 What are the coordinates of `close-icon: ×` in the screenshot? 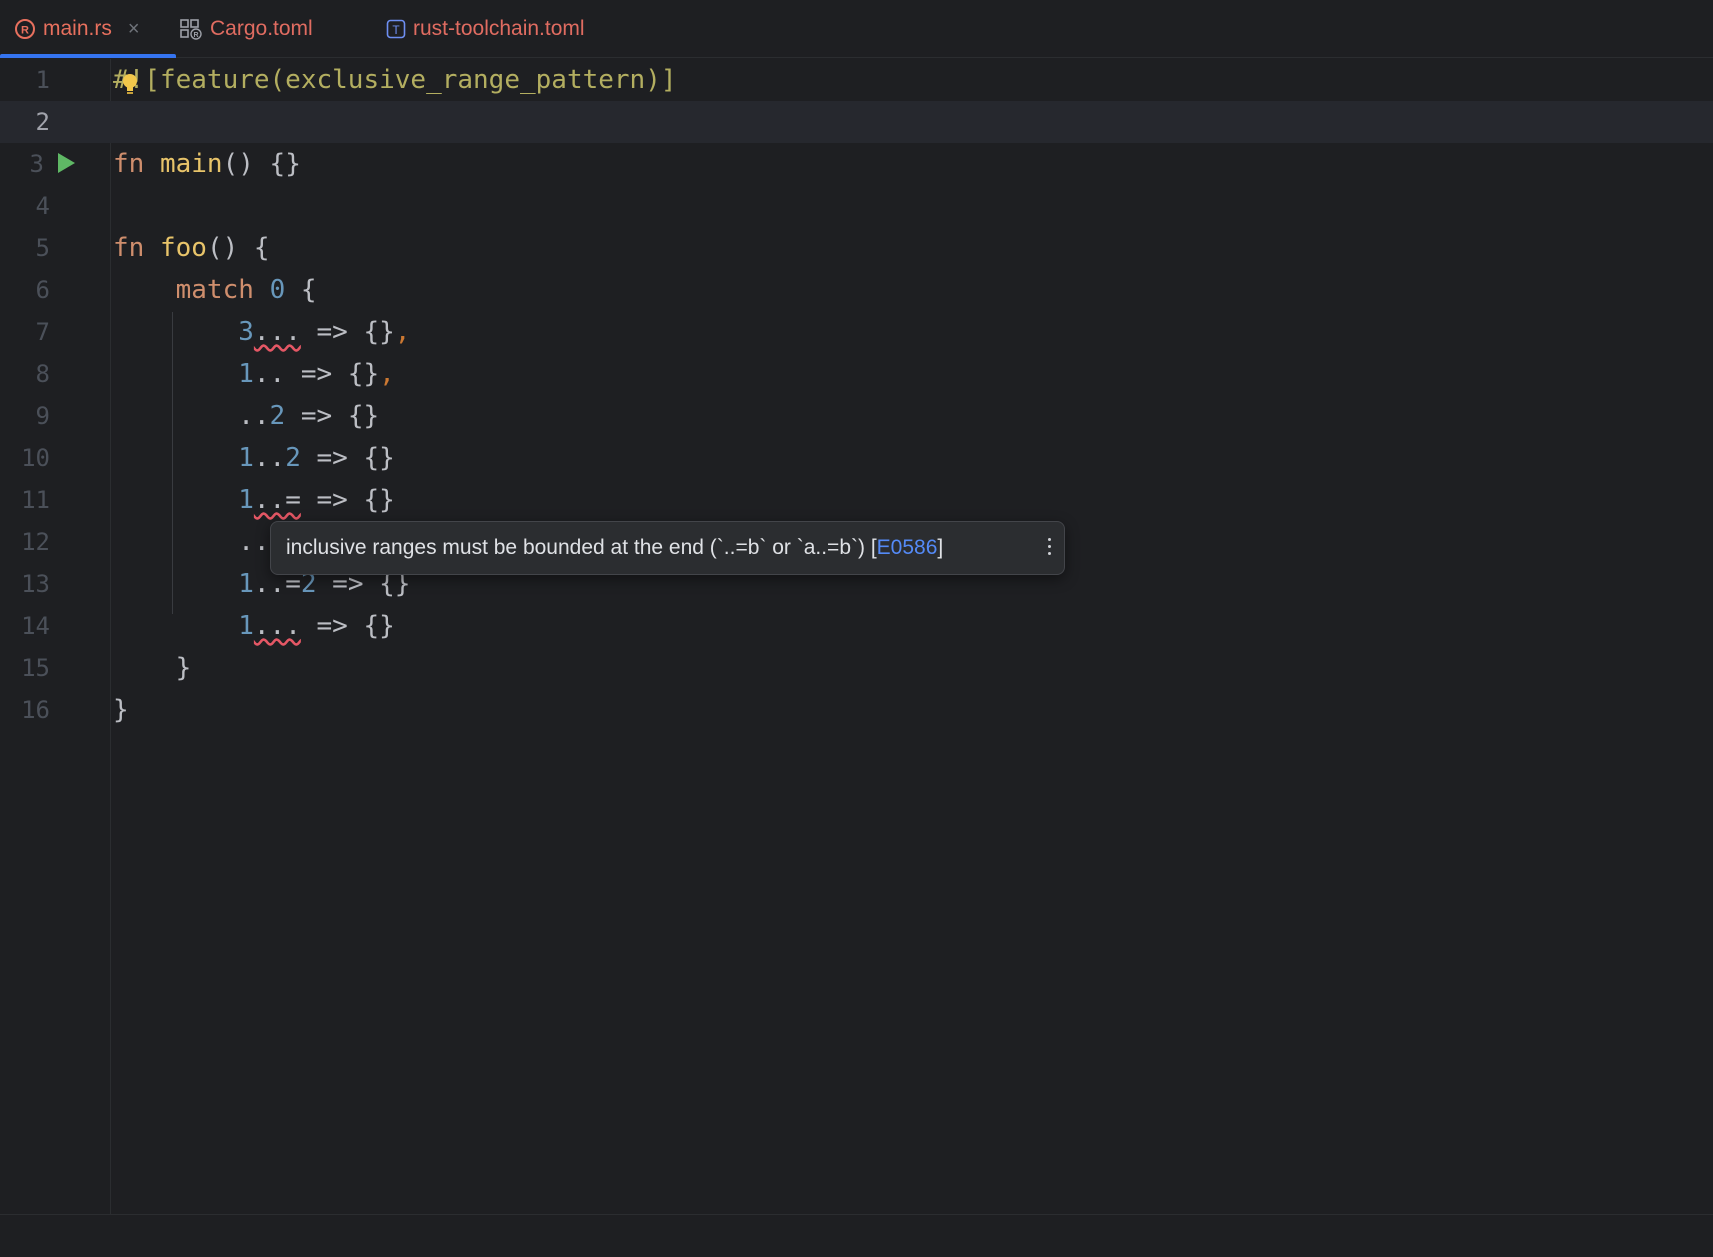 It's located at (134, 29).